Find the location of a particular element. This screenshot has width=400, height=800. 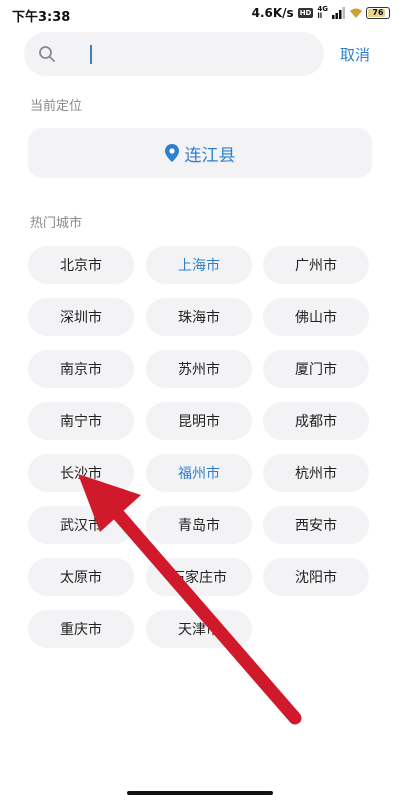

status-time: 下午3:38 is located at coordinates (41, 17).